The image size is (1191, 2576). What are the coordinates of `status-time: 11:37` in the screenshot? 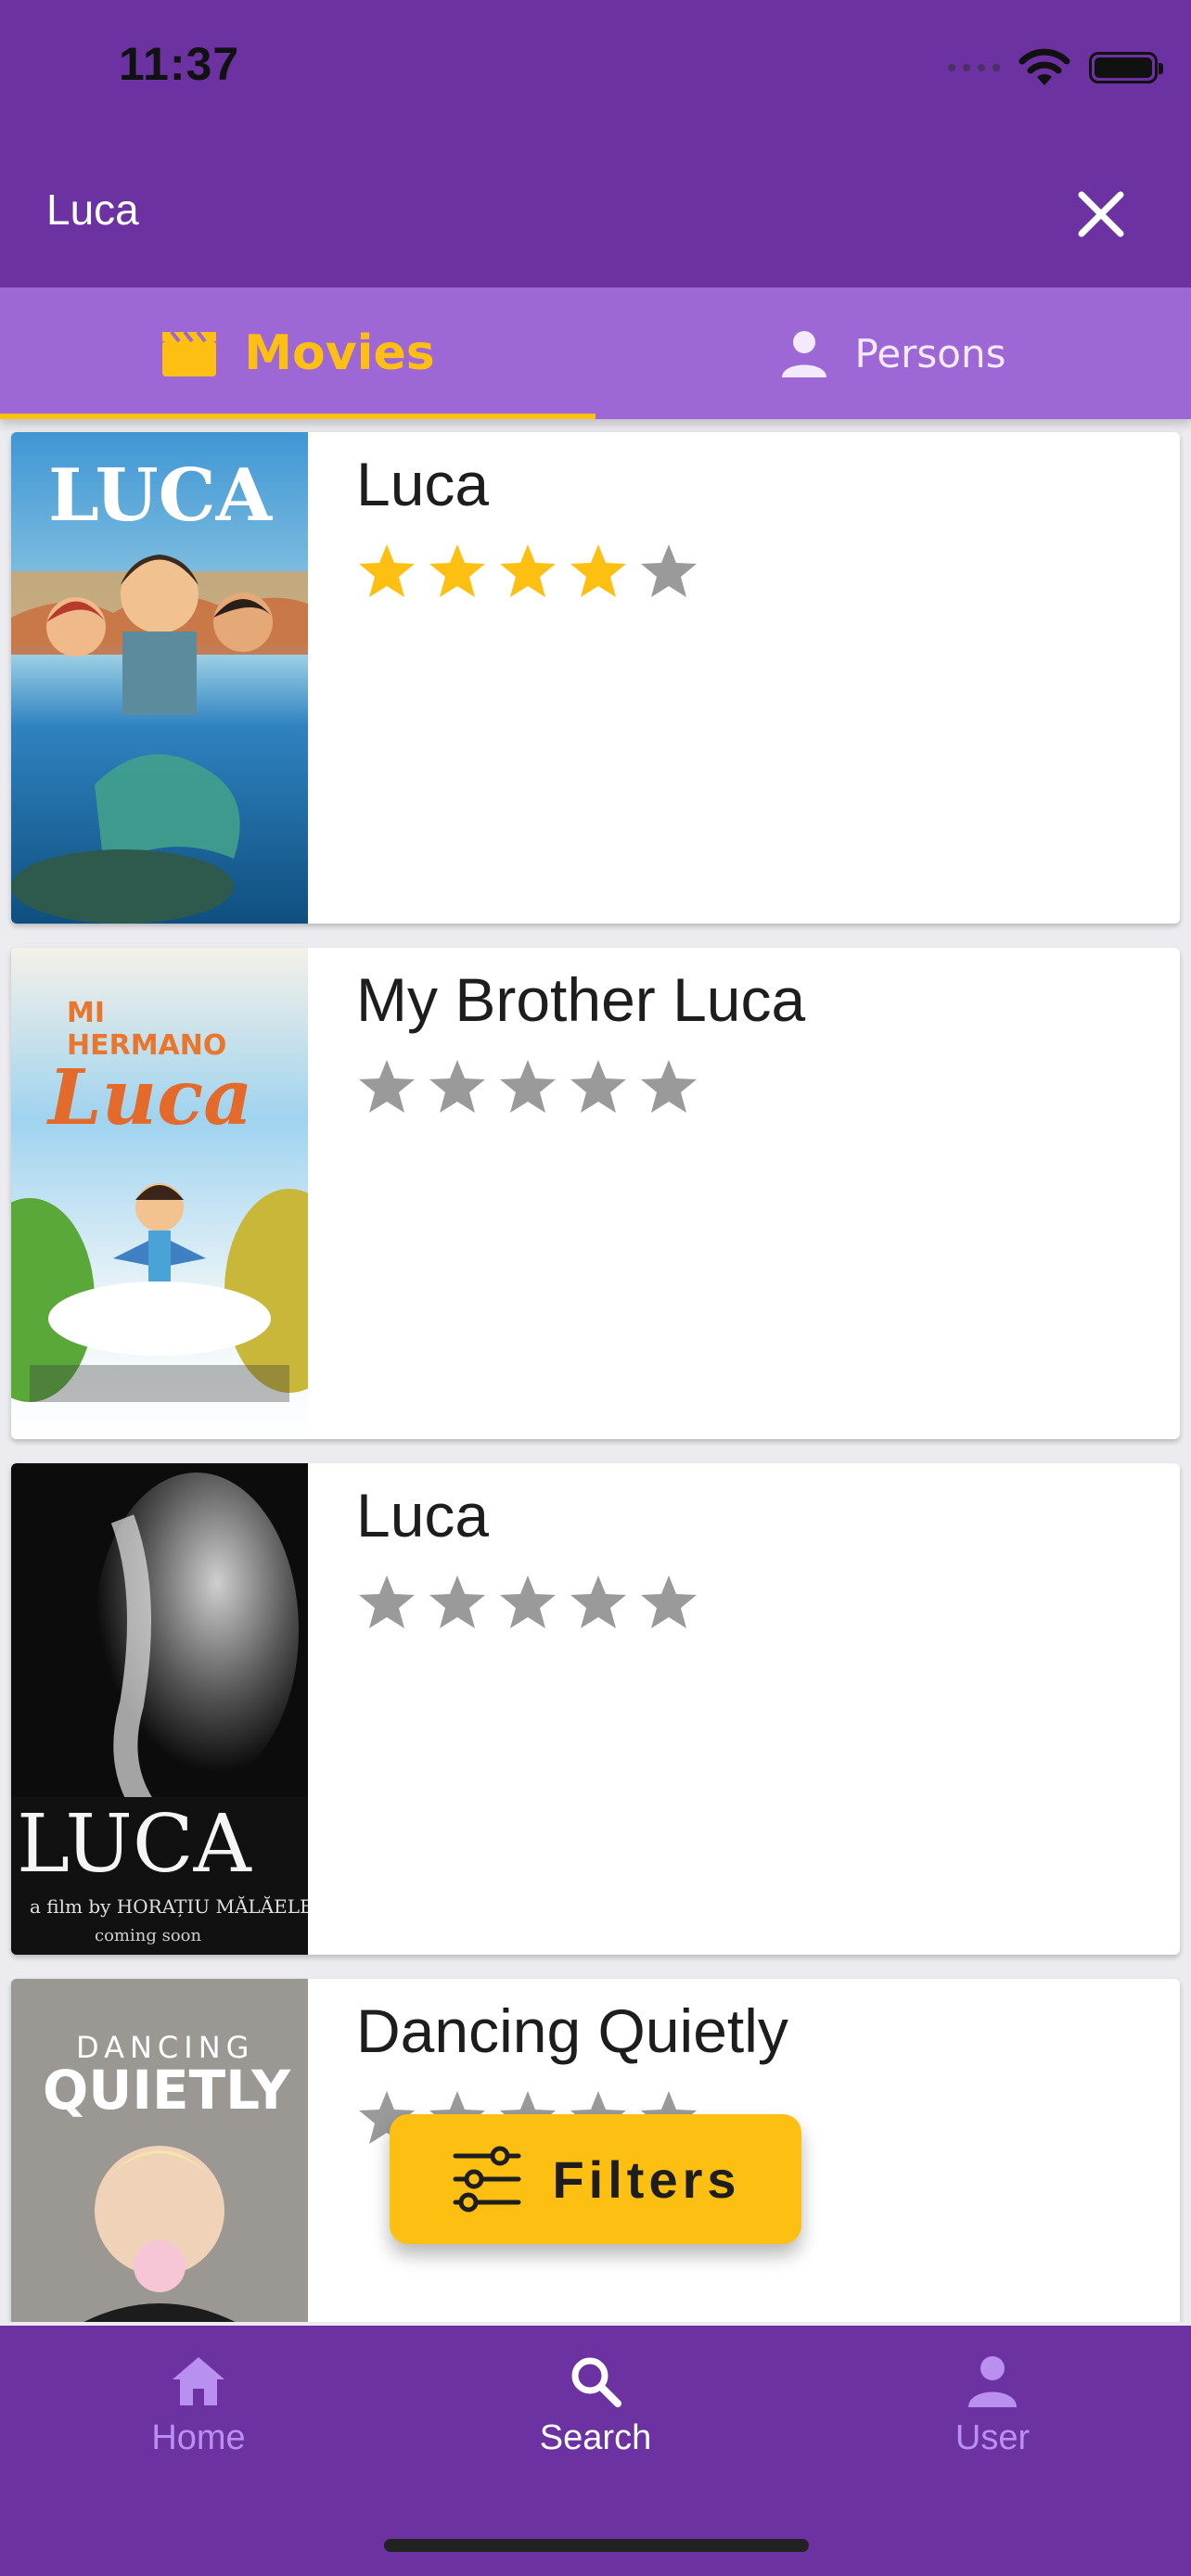 It's located at (179, 64).